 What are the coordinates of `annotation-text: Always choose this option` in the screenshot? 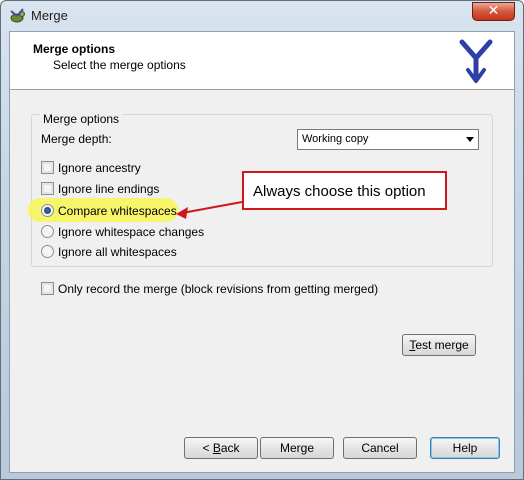 It's located at (339, 191).